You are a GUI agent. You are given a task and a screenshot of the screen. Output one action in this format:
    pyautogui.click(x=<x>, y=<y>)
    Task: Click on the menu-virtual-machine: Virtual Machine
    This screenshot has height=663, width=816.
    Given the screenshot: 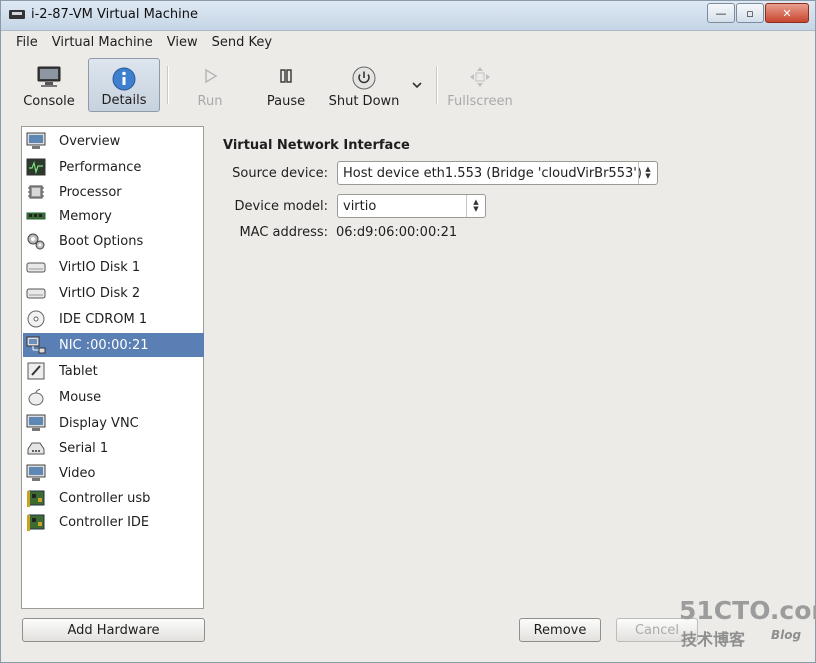 What is the action you would take?
    pyautogui.click(x=102, y=42)
    